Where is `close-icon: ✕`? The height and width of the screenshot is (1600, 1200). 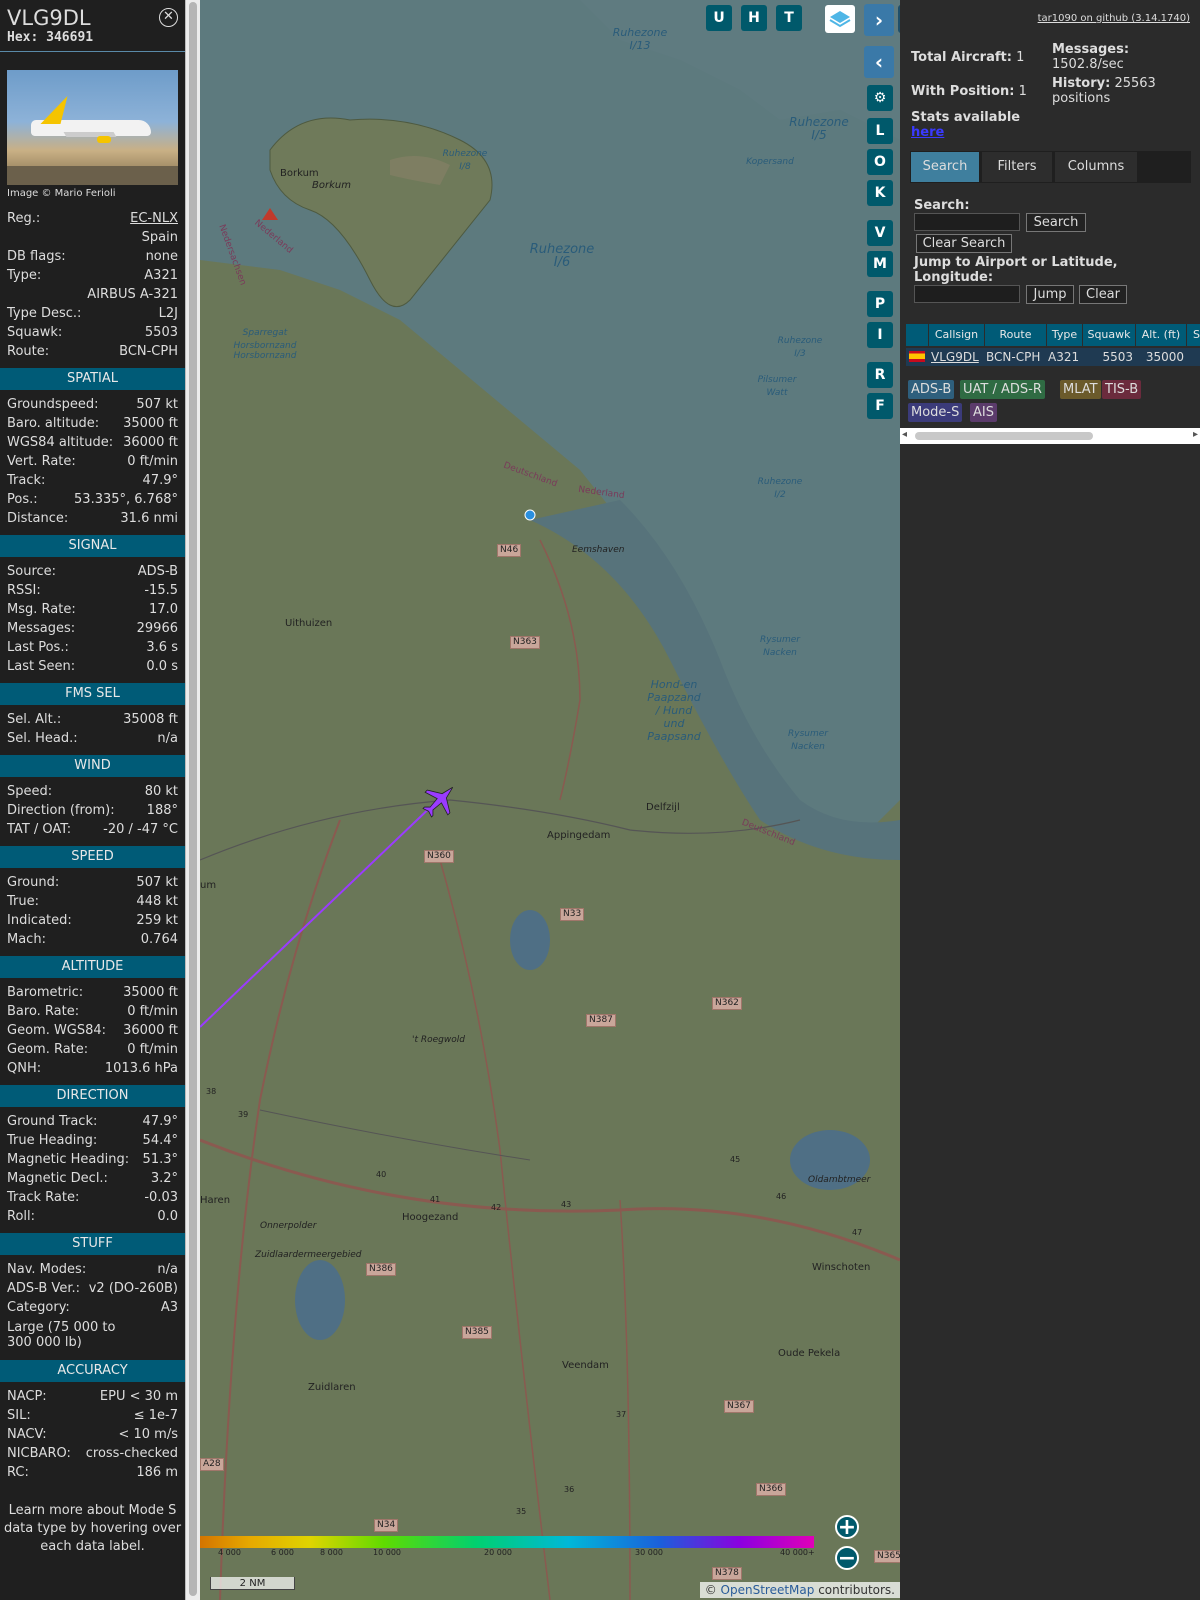 close-icon: ✕ is located at coordinates (168, 17).